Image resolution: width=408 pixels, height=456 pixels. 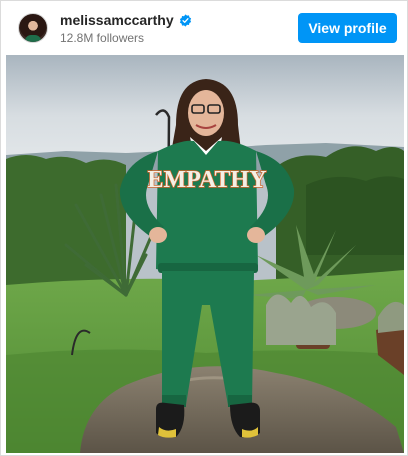 What do you see at coordinates (185, 20) in the screenshot?
I see `verified-badge-icon` at bounding box center [185, 20].